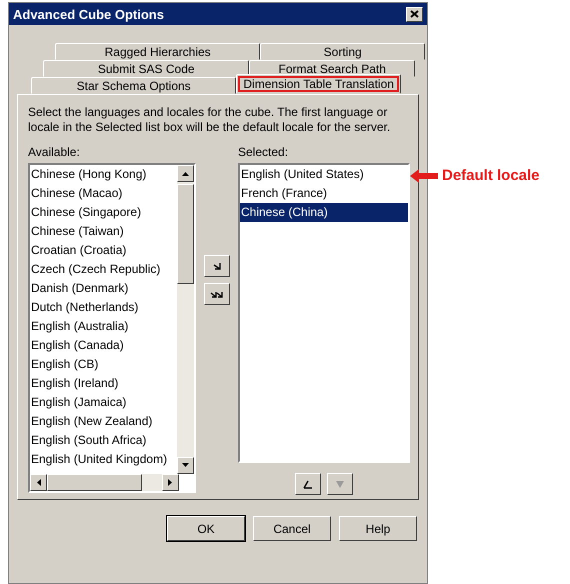 The width and height of the screenshot is (570, 584). Describe the element at coordinates (103, 231) in the screenshot. I see `list-item: Chinese (Taiwan)` at that location.